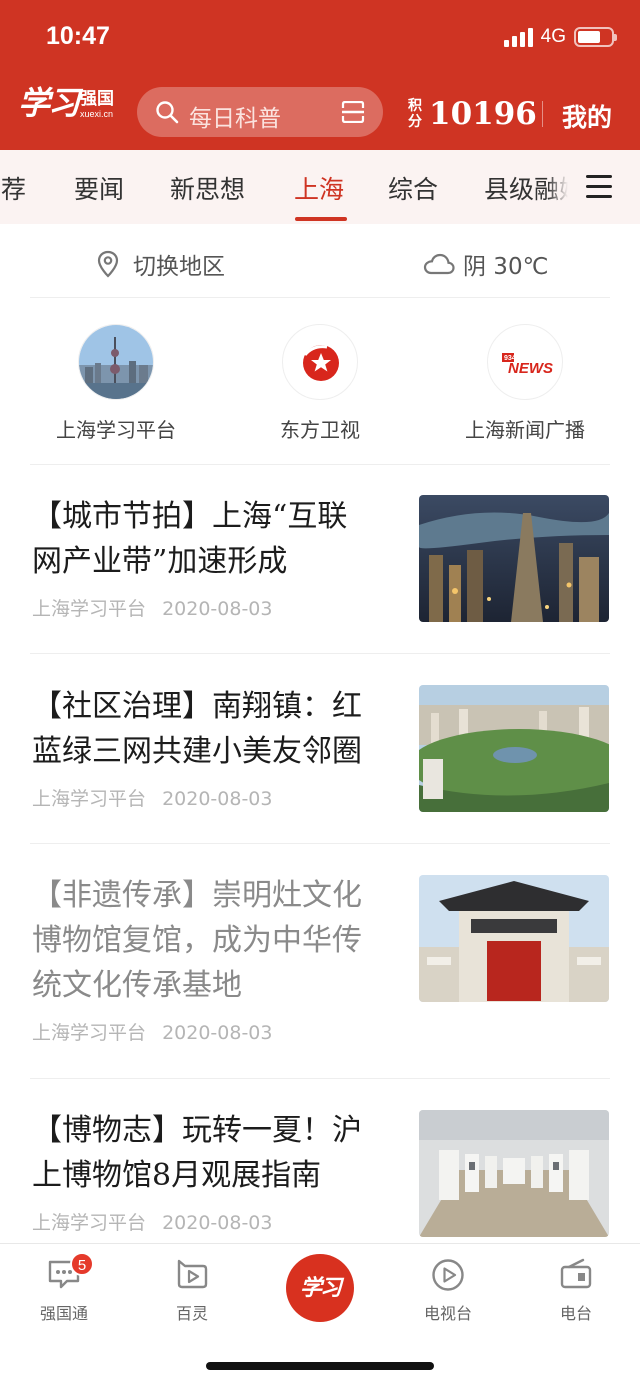 This screenshot has height=1386, width=640. I want to click on points-label-1: 积, so click(415, 106).